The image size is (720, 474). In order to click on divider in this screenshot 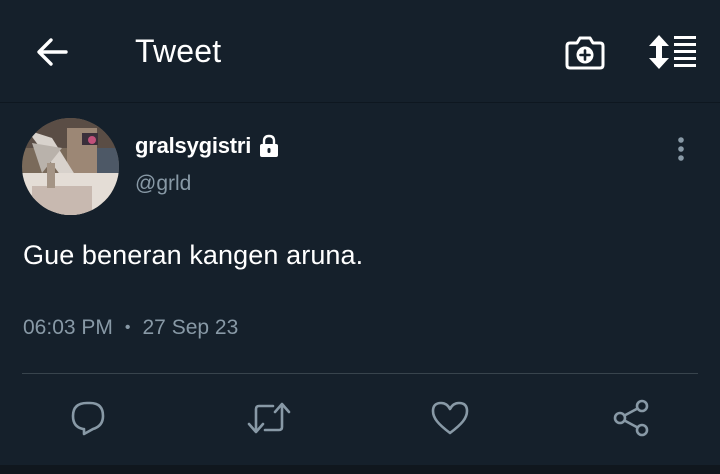, I will do `click(360, 373)`.